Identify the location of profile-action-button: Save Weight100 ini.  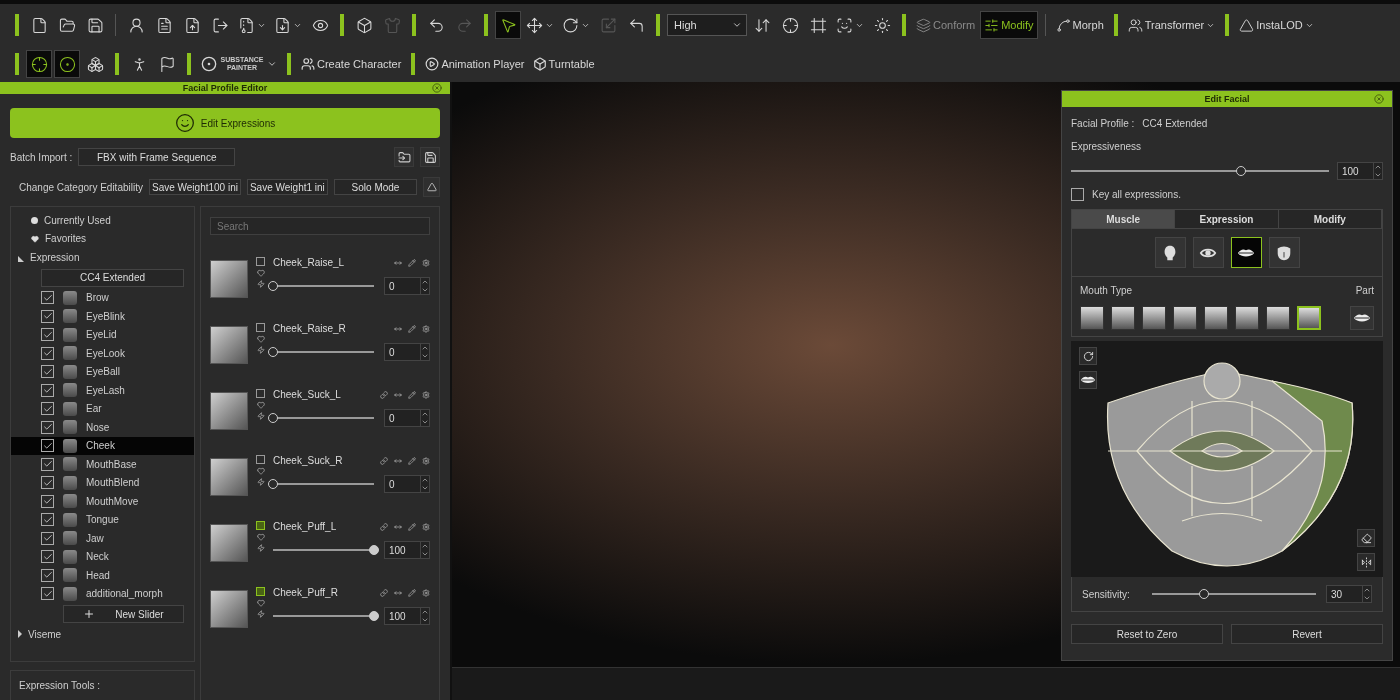
(194, 187).